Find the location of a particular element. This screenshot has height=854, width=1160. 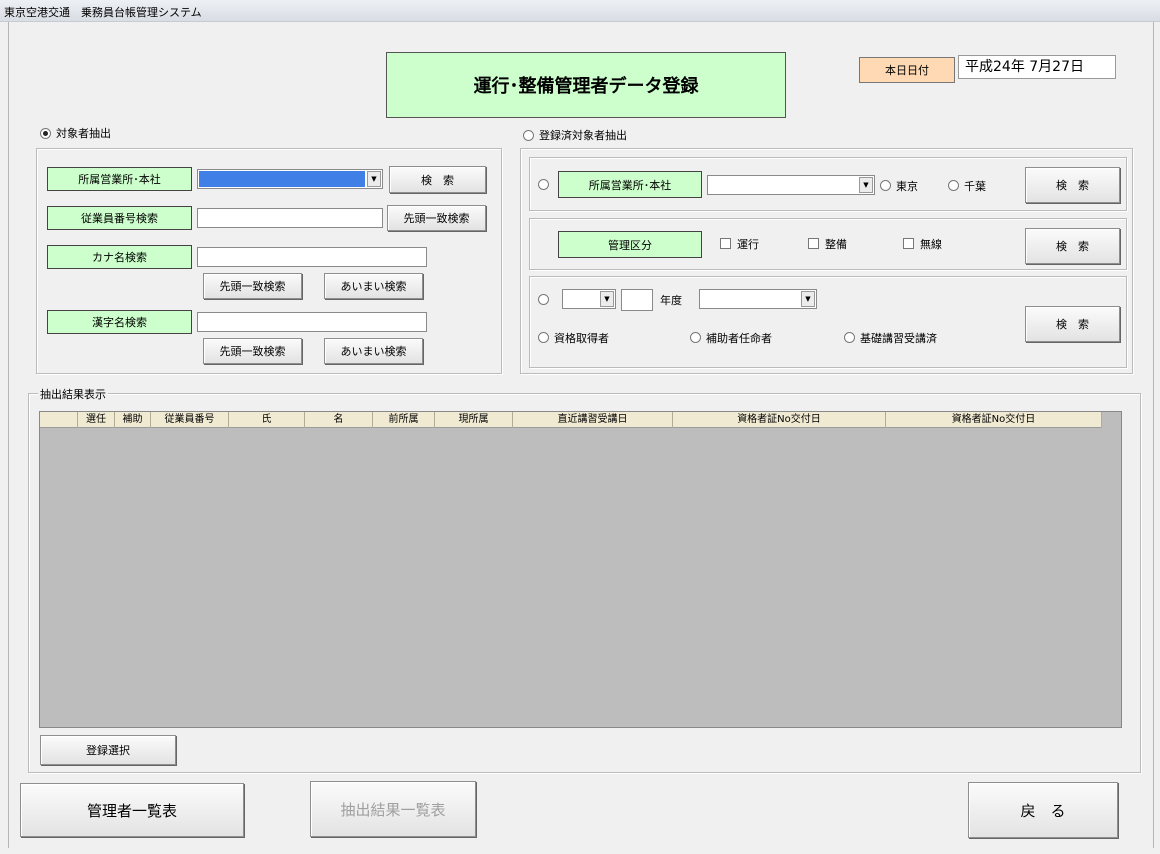

target-extract-label: 対象者抽出 is located at coordinates (83, 133).